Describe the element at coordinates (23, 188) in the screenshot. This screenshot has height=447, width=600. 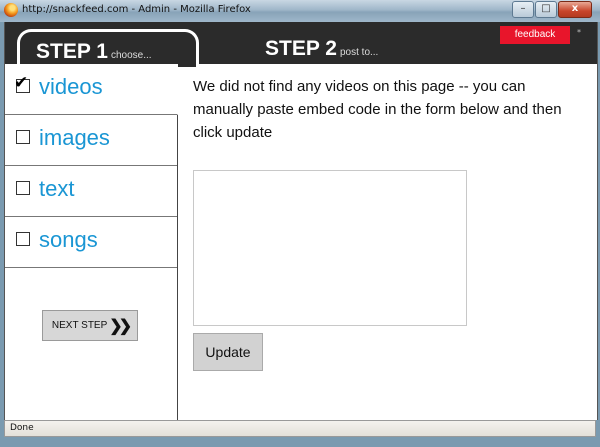
I see `checkbox-text` at that location.